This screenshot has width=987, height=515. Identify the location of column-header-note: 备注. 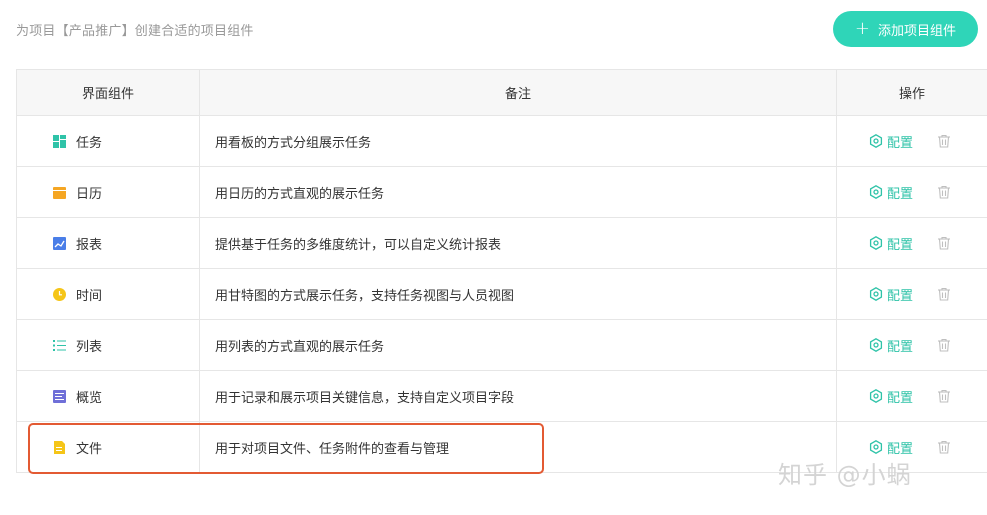
(518, 92).